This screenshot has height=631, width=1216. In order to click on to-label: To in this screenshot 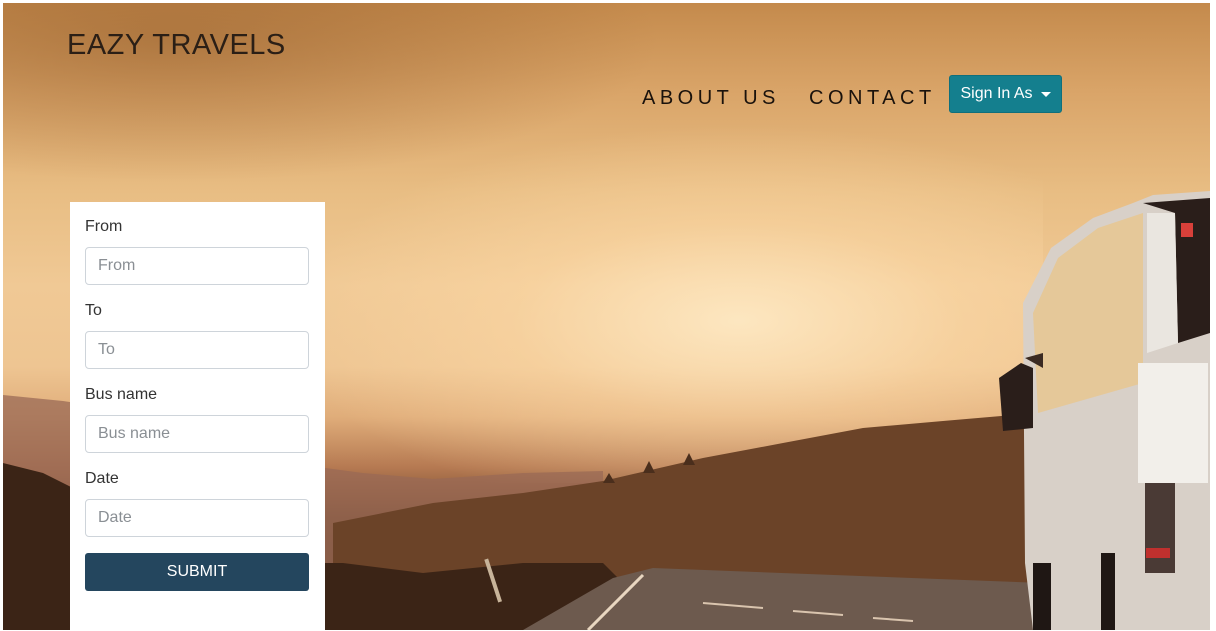, I will do `click(93, 310)`.